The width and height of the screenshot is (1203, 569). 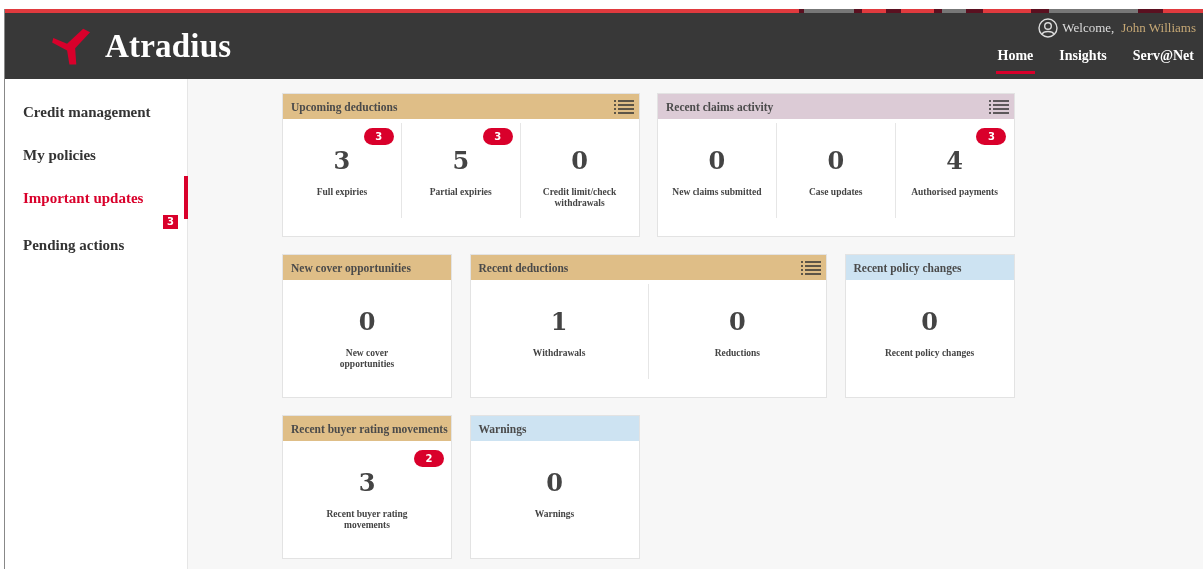 I want to click on stat-label: Partial expiries, so click(x=460, y=192).